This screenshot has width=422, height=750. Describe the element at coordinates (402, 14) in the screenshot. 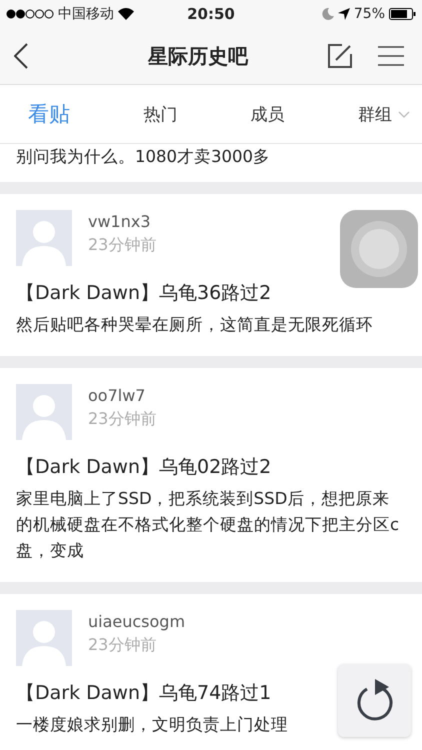

I see `battery-icon` at that location.